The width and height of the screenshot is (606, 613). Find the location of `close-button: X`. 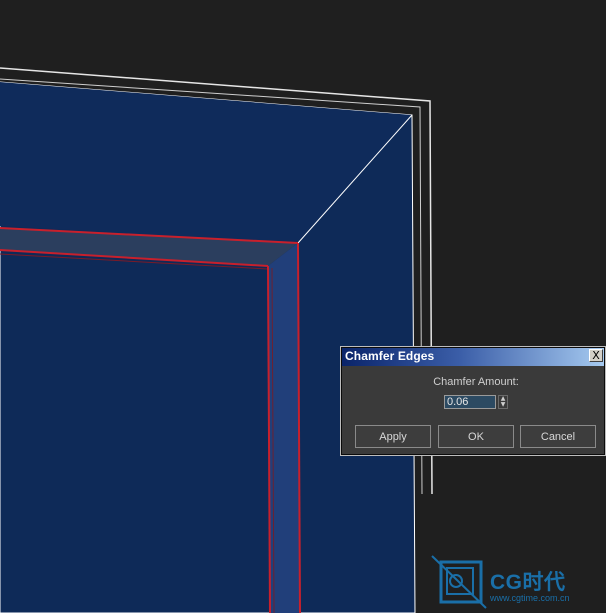

close-button: X is located at coordinates (596, 355).